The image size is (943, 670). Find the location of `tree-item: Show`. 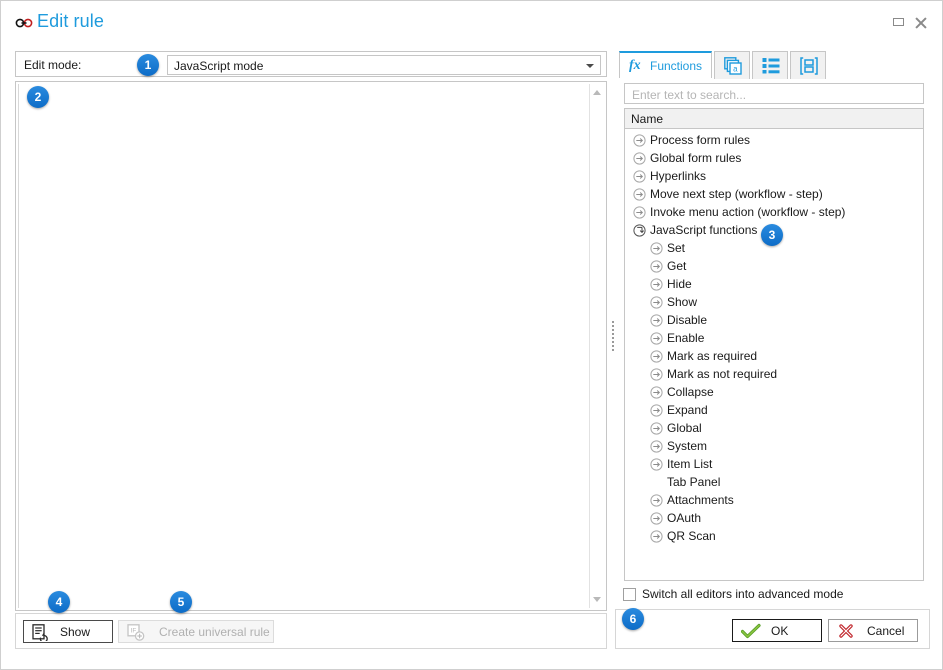

tree-item: Show is located at coordinates (774, 302).